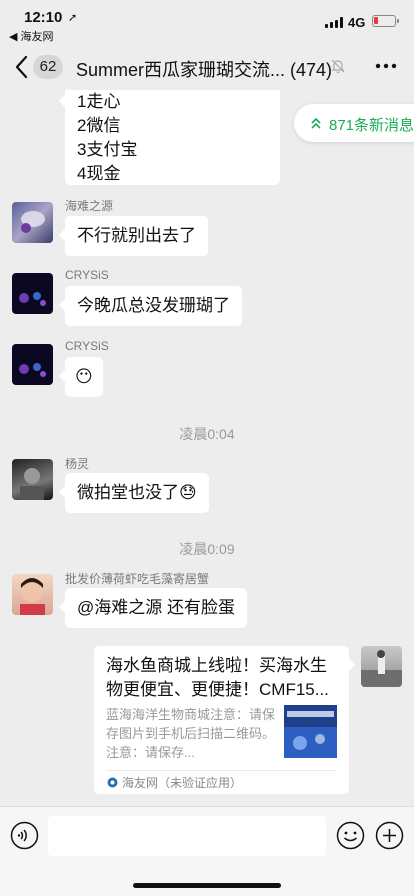  I want to click on home-indicator, so click(207, 885).